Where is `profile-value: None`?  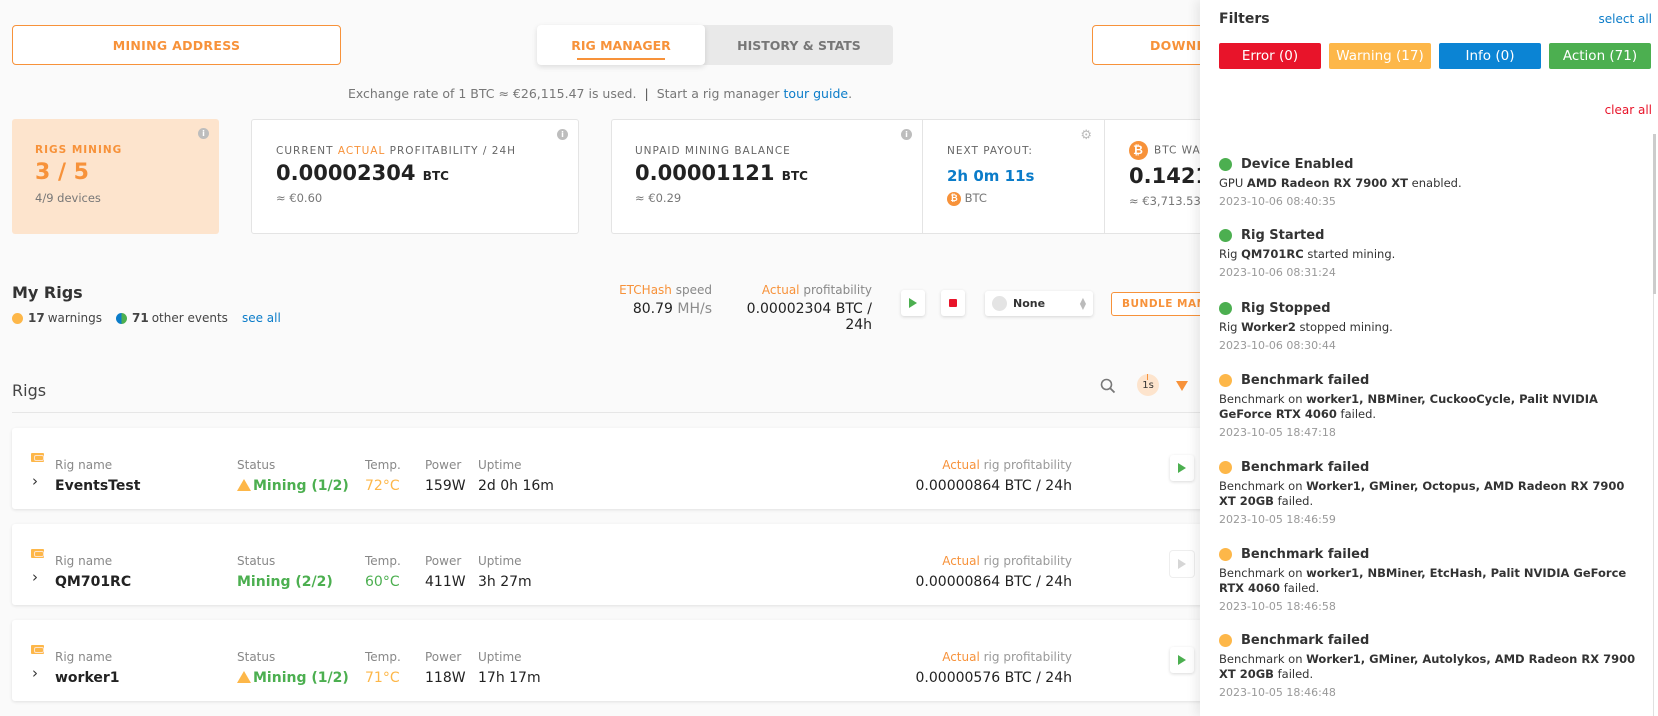
profile-value: None is located at coordinates (1029, 303).